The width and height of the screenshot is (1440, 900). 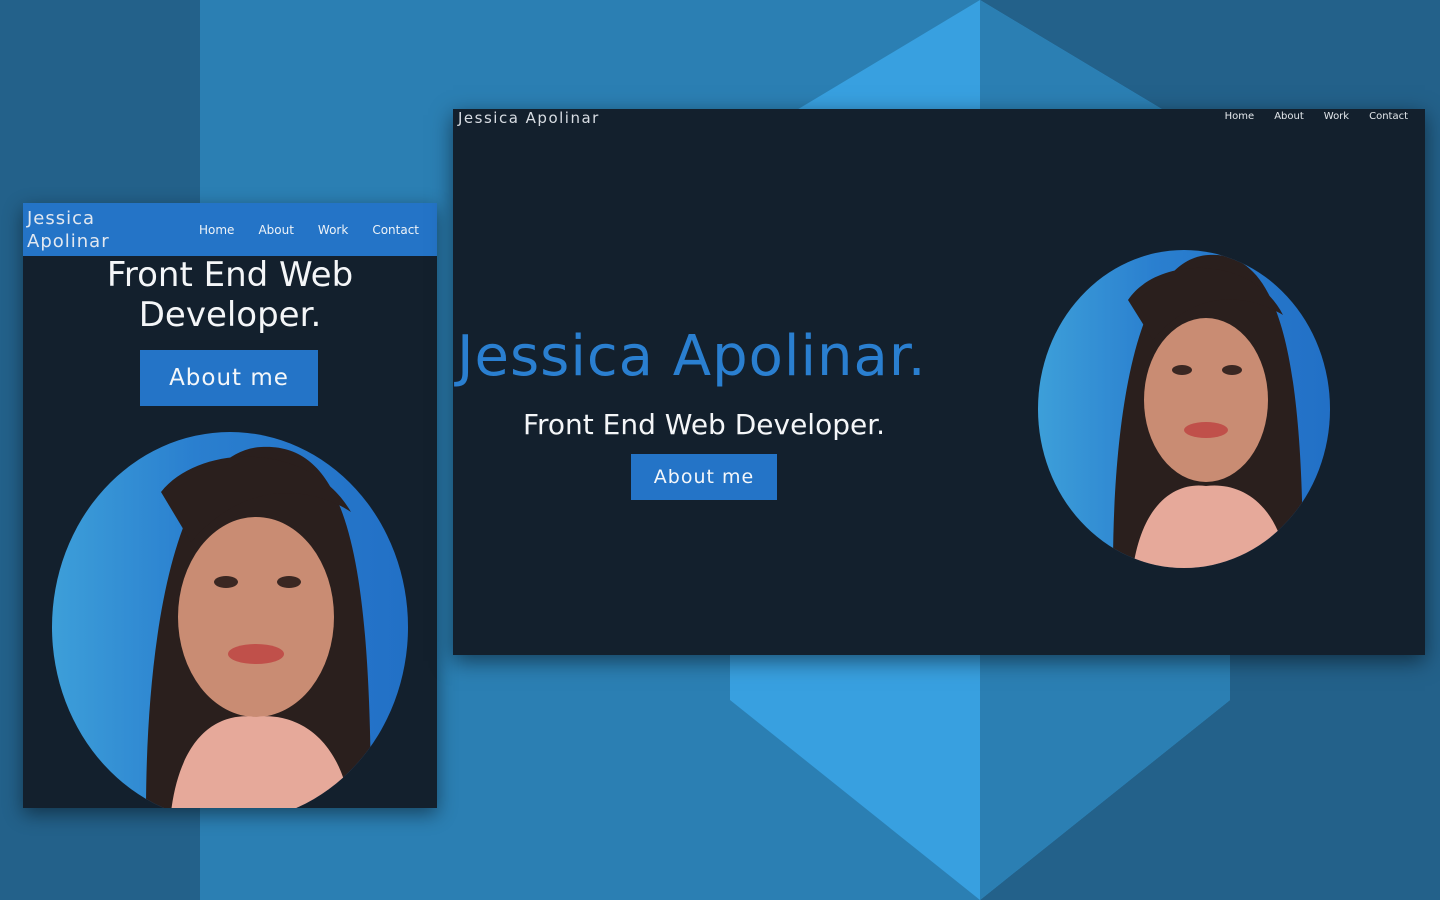 What do you see at coordinates (704, 477) in the screenshot?
I see `desktop-about-me-button: About me` at bounding box center [704, 477].